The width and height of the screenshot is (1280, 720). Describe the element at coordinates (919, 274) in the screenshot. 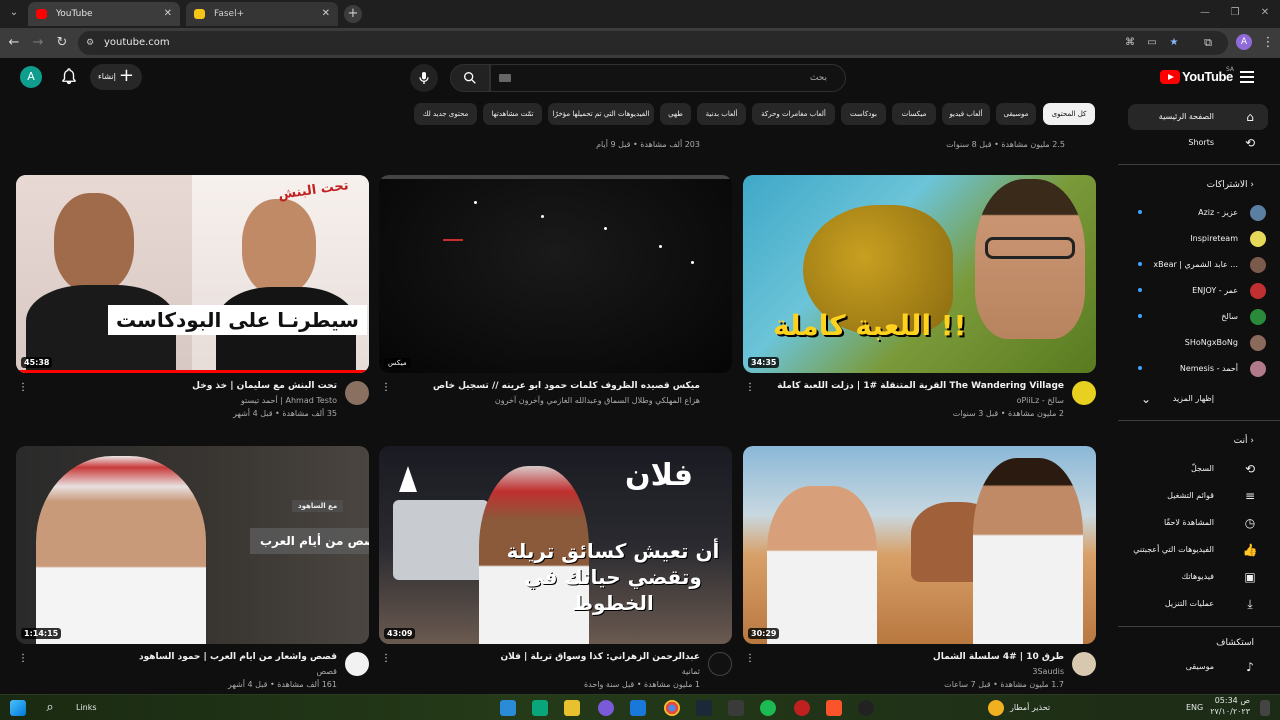

I see `video-thumbnail: اللعبة كاملة !! 34:35` at that location.